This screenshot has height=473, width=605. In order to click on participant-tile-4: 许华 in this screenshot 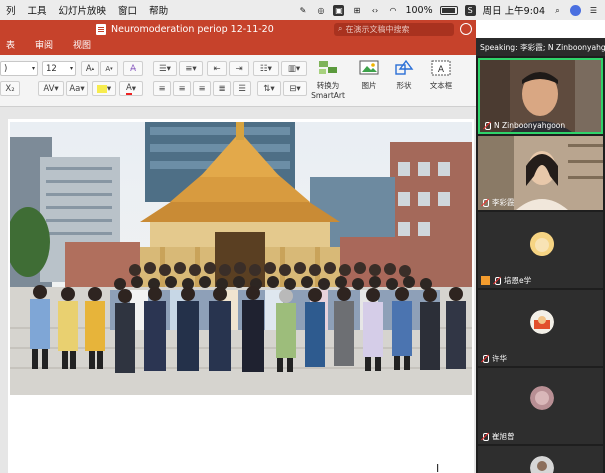, I will do `click(540, 328)`.